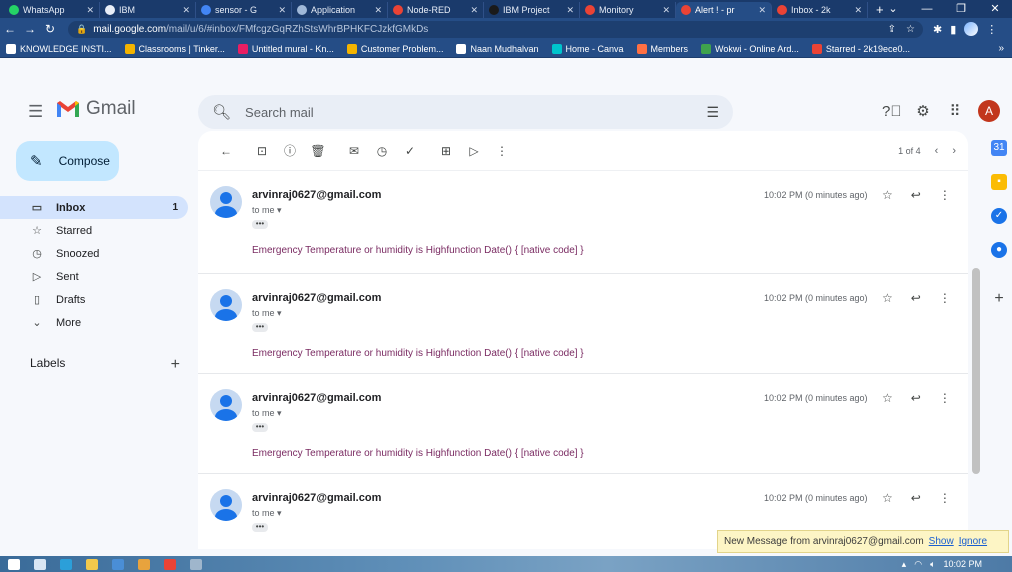  Describe the element at coordinates (226, 151) in the screenshot. I see `back-to-inbox-icon: ←` at that location.